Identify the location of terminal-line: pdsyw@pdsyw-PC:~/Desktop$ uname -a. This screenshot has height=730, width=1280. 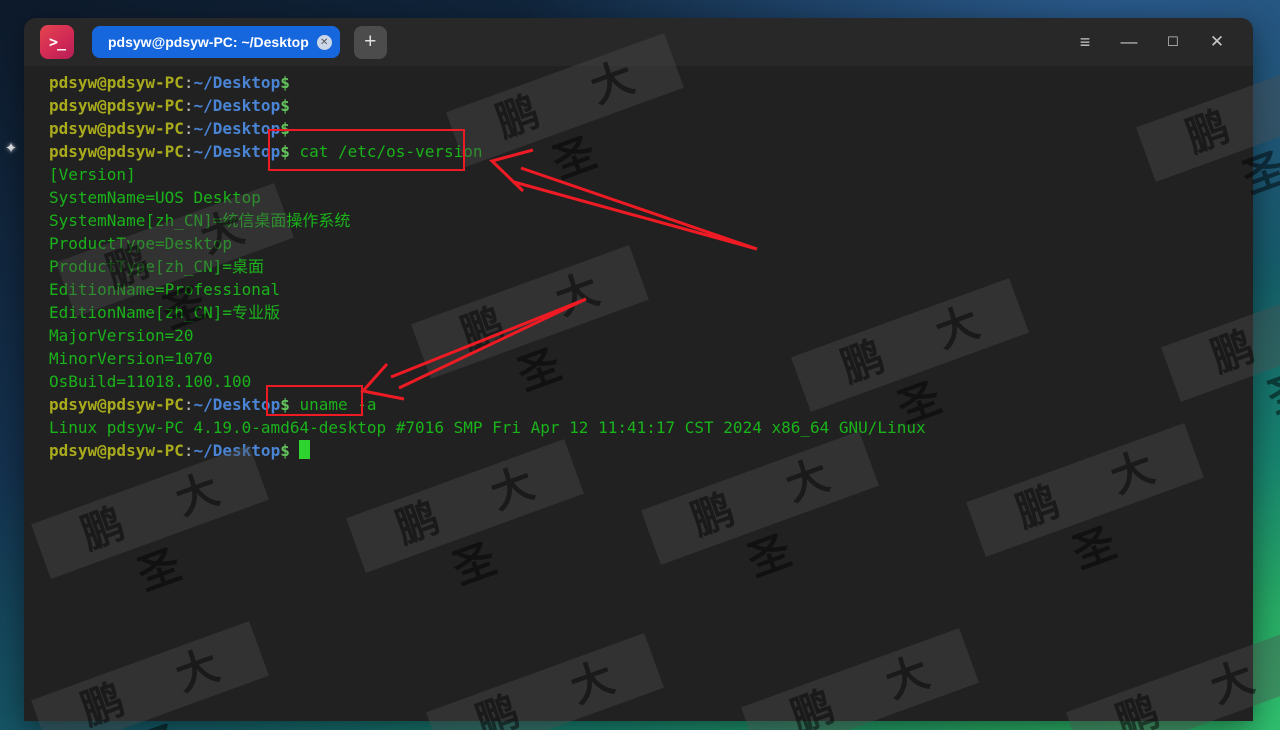
(213, 404).